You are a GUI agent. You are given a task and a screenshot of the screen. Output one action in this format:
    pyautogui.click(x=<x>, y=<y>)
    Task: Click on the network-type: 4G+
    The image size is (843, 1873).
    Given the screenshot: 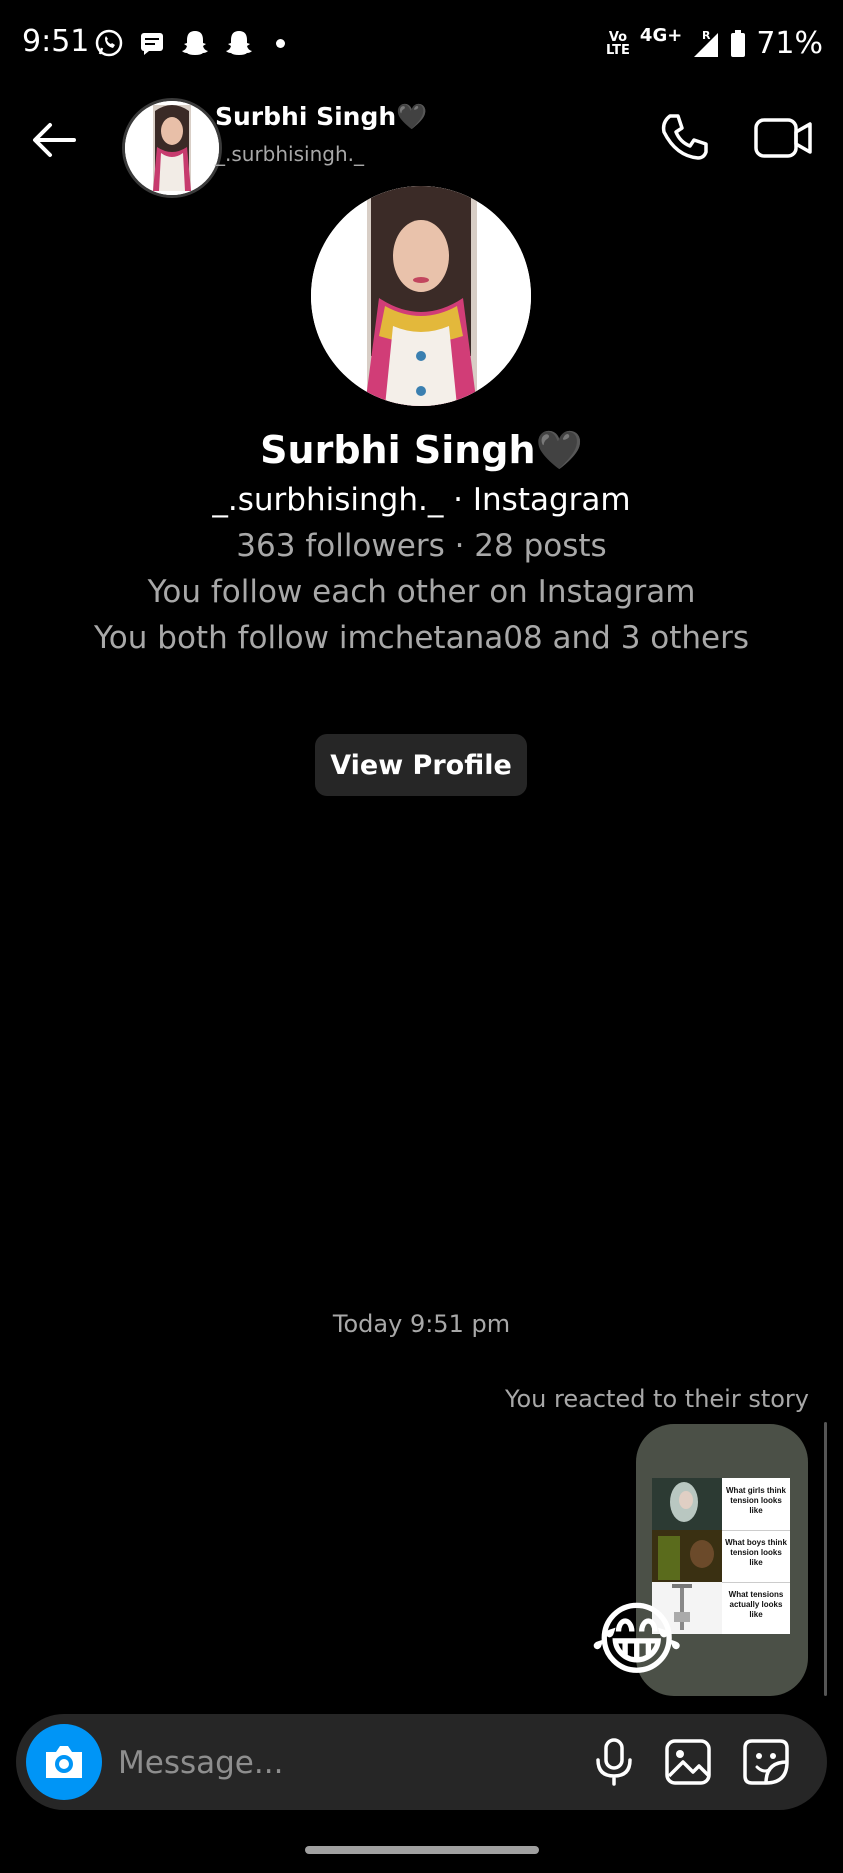 What is the action you would take?
    pyautogui.click(x=661, y=35)
    